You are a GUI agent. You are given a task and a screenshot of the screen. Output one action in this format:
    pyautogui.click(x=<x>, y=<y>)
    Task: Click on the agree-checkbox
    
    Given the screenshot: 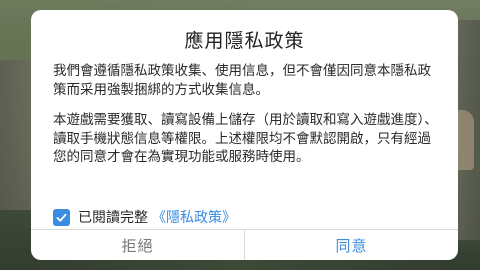 What is the action you would take?
    pyautogui.click(x=61, y=217)
    